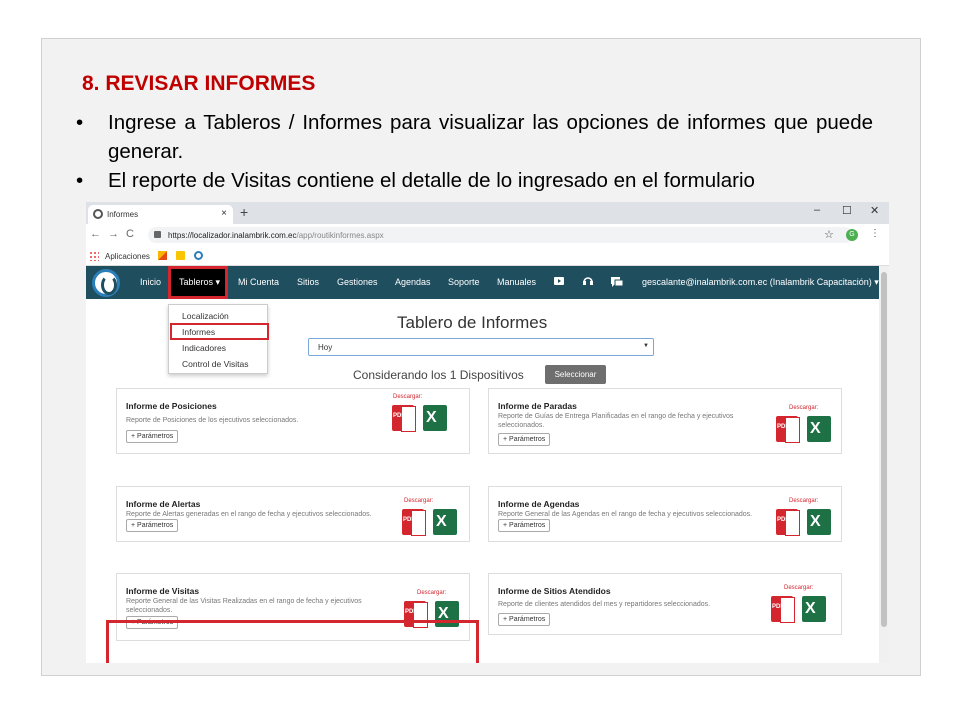 This screenshot has width=960, height=720. What do you see at coordinates (617, 282) in the screenshot?
I see `chat-icon` at bounding box center [617, 282].